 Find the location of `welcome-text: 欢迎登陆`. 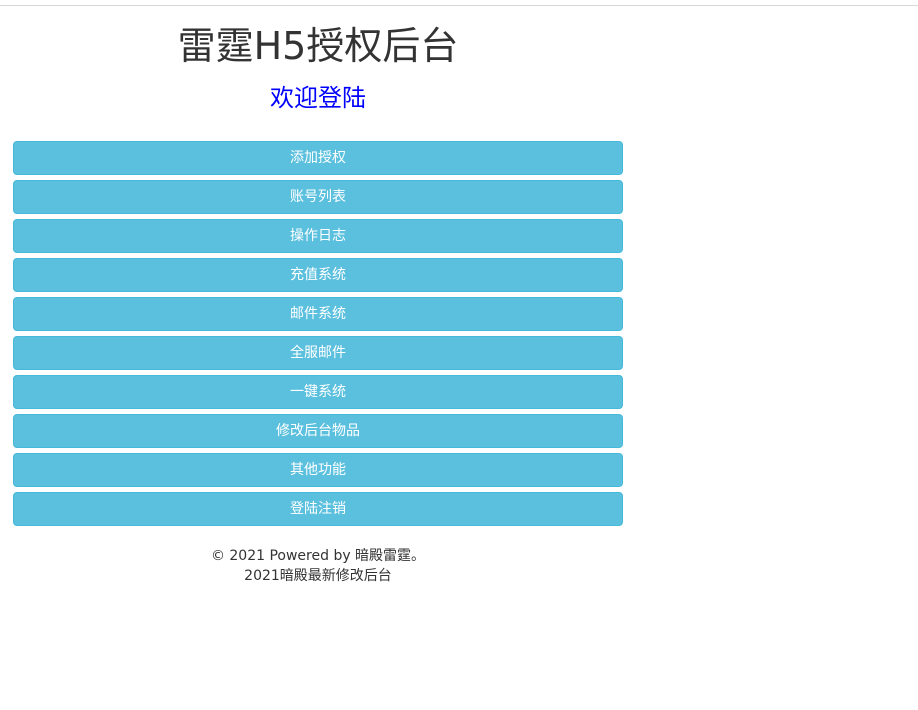

welcome-text: 欢迎登陆 is located at coordinates (318, 98).